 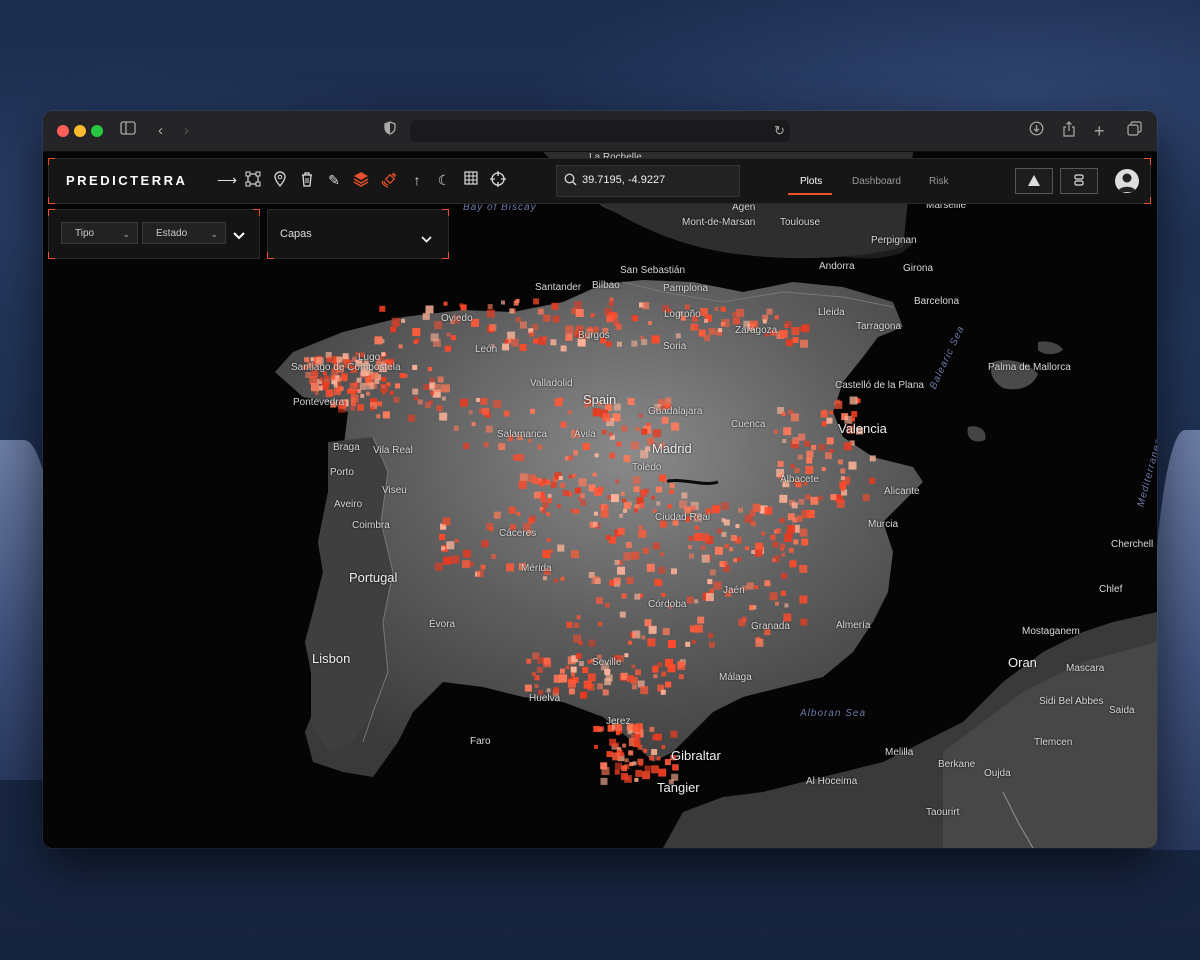 I want to click on estado-select: Estado ⌄, so click(x=184, y=233).